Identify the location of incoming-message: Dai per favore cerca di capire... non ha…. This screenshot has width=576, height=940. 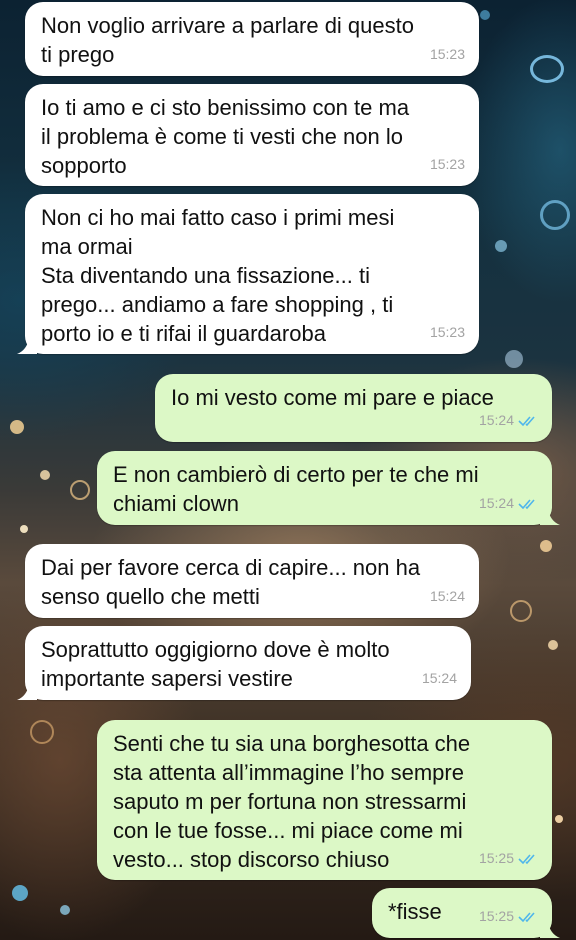
(252, 581).